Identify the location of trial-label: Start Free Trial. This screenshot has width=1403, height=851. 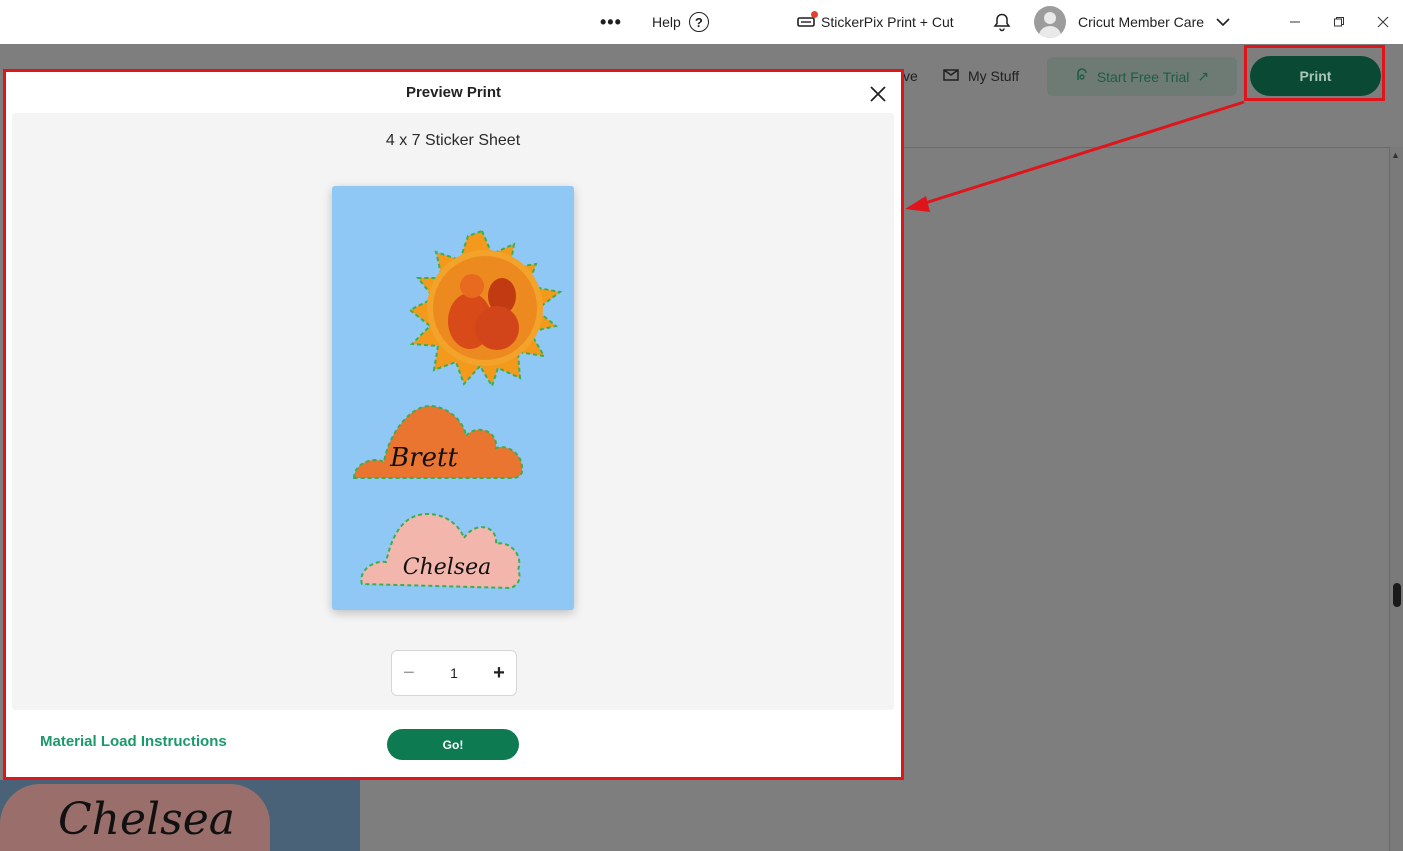
(1143, 76).